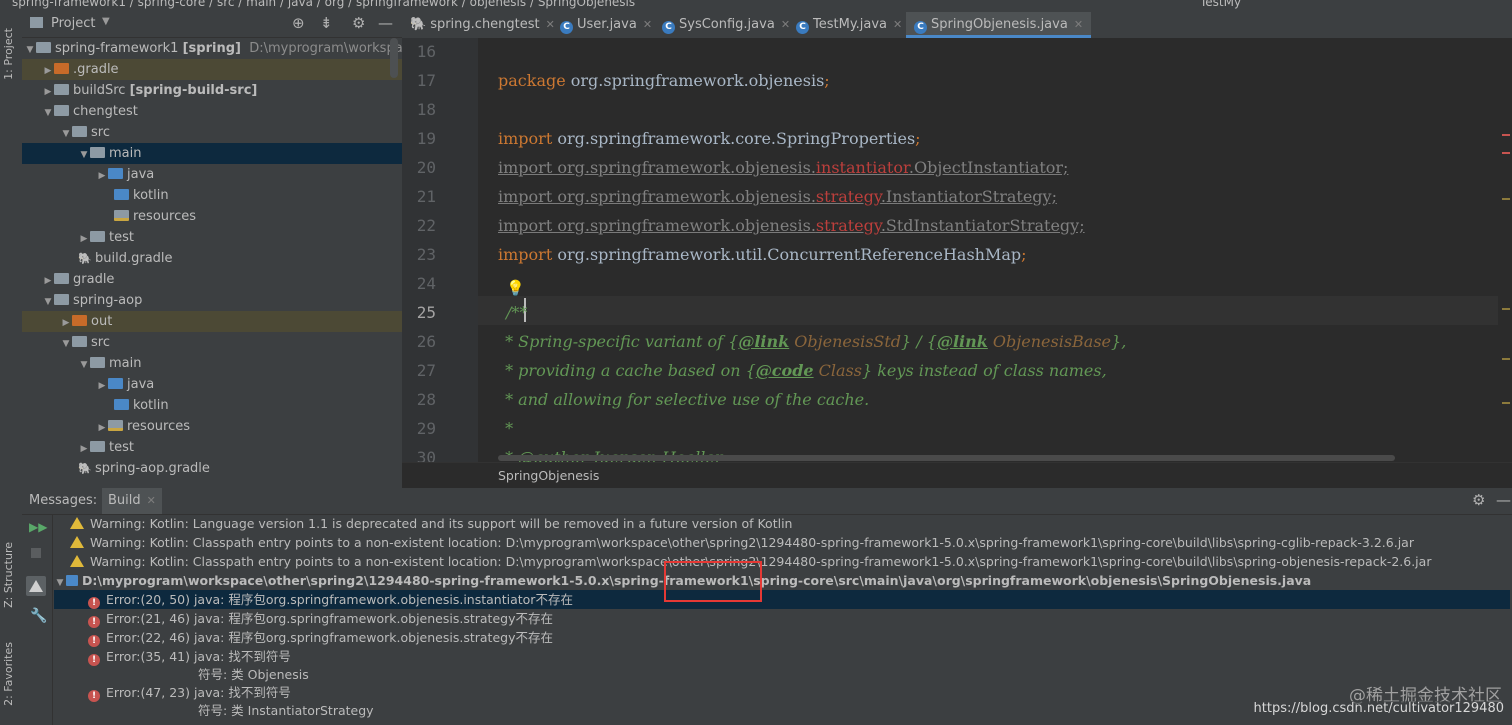 The width and height of the screenshot is (1512, 725). What do you see at coordinates (212, 90) in the screenshot?
I see `tree-item-buildsrc: ▶ buildSrc [spring-build-src]` at bounding box center [212, 90].